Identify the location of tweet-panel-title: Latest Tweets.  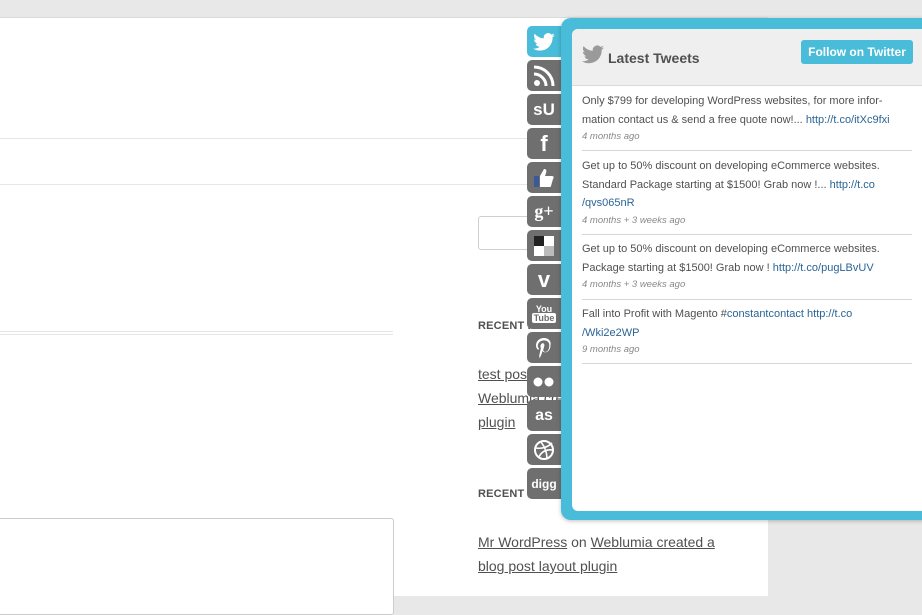
(654, 58).